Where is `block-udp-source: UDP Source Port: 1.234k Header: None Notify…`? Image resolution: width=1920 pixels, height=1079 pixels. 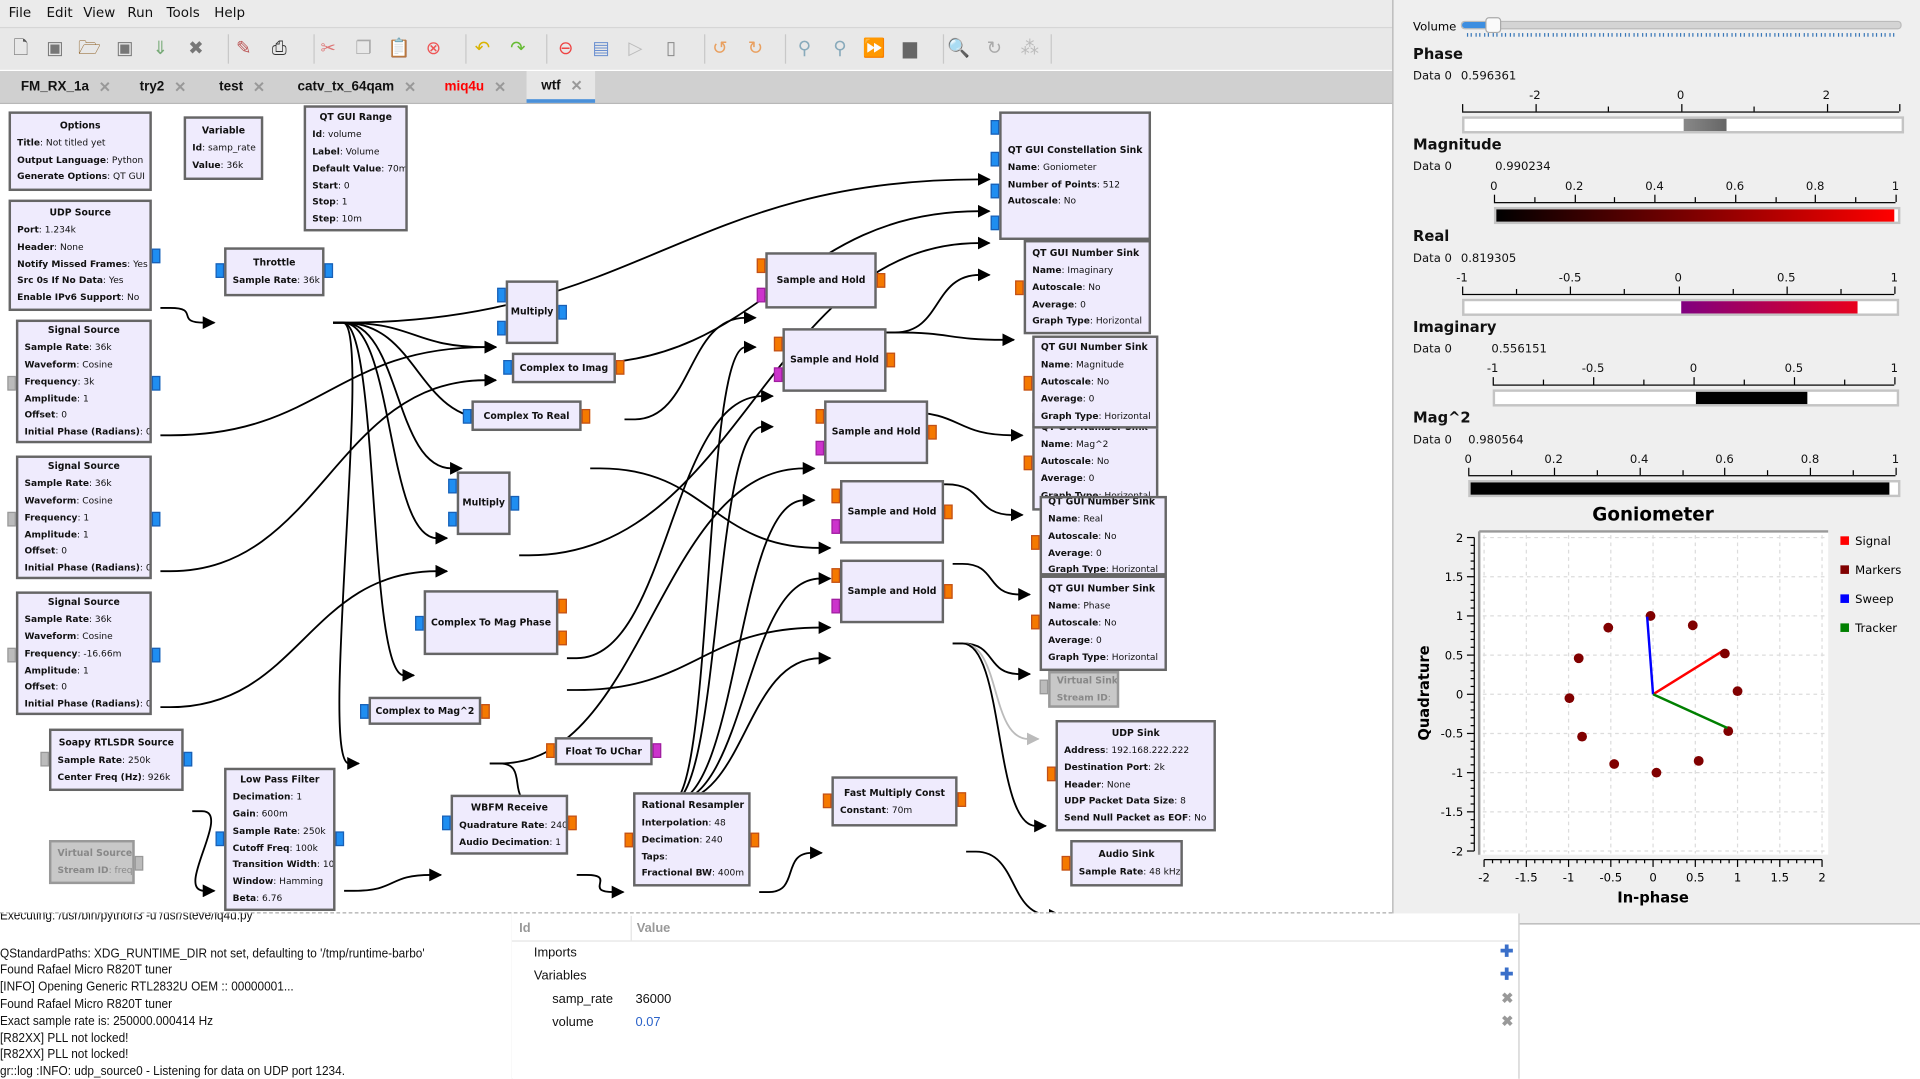 block-udp-source: UDP Source Port: 1.234k Header: None Notify… is located at coordinates (80, 255).